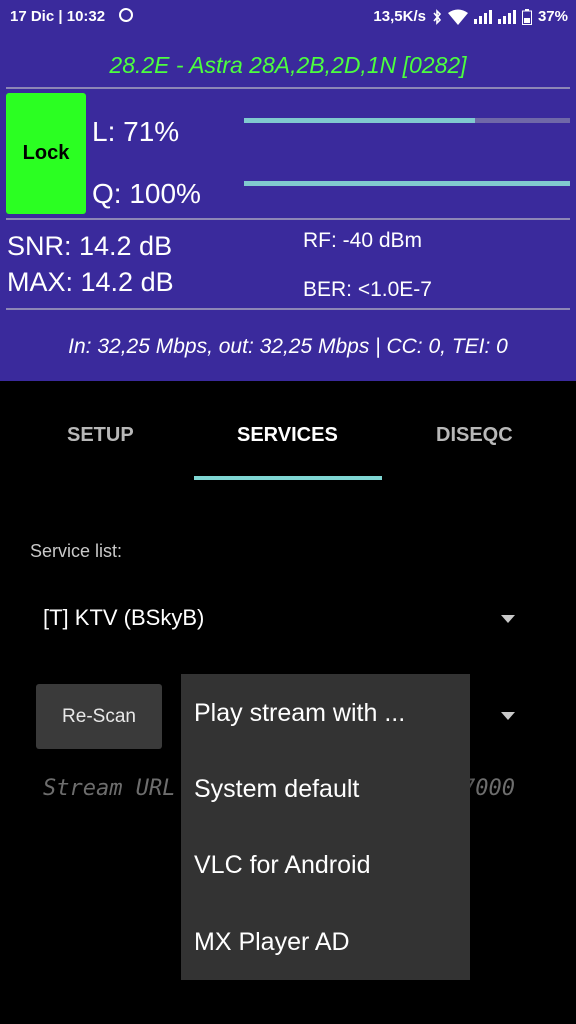 The height and width of the screenshot is (1024, 576). Describe the element at coordinates (367, 289) in the screenshot. I see `ber-value: BER: <1.0E-7` at that location.